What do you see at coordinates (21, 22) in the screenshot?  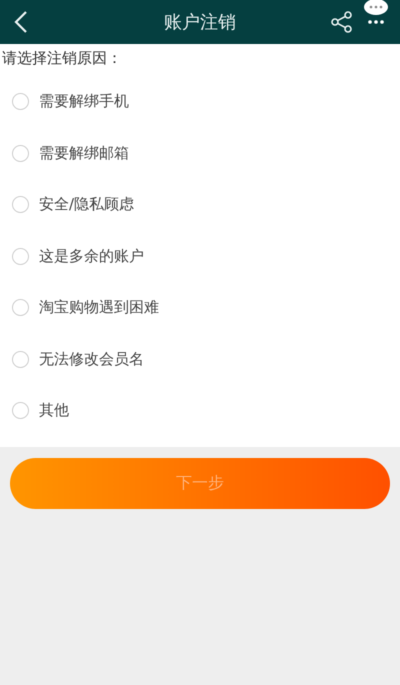 I see `back-icon` at bounding box center [21, 22].